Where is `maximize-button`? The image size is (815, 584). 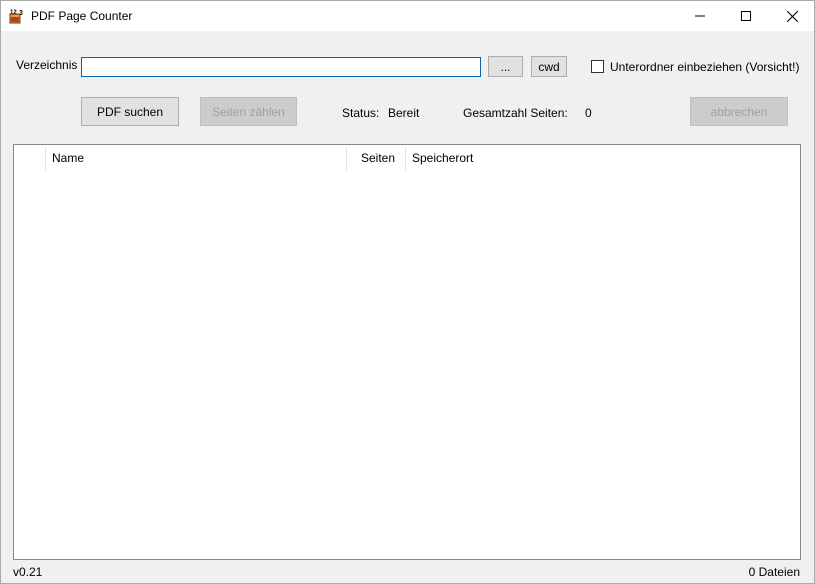
maximize-button is located at coordinates (746, 16).